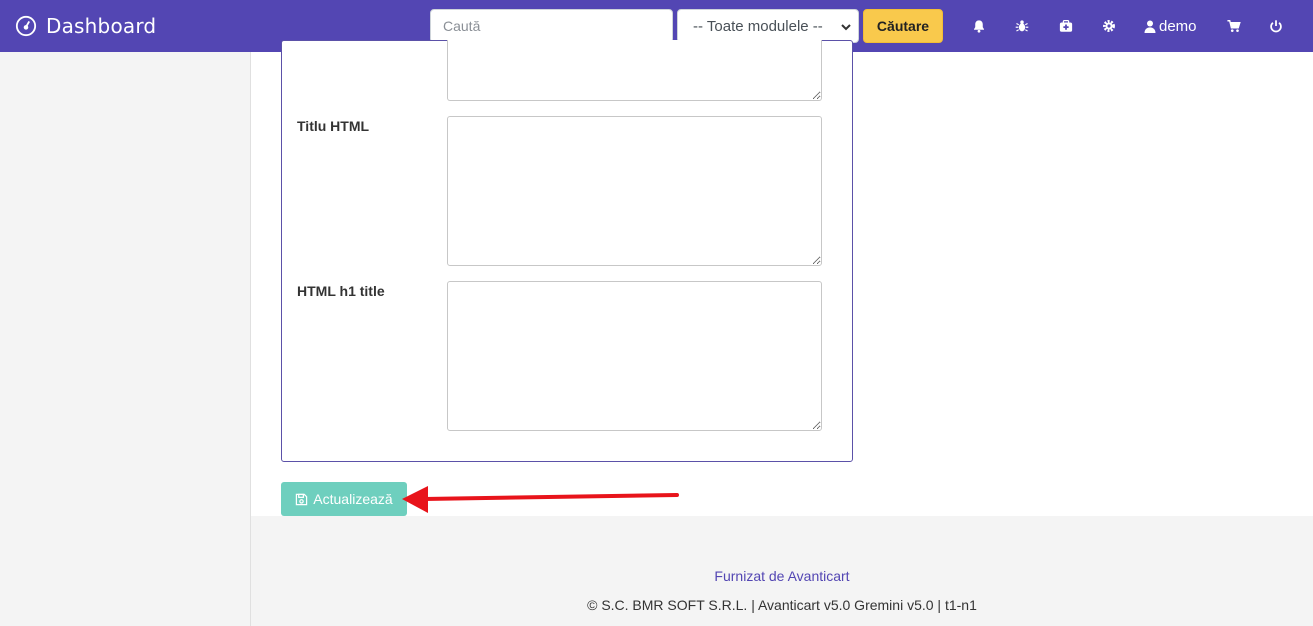 The image size is (1313, 626). Describe the element at coordinates (1109, 26) in the screenshot. I see `gear-icon` at that location.